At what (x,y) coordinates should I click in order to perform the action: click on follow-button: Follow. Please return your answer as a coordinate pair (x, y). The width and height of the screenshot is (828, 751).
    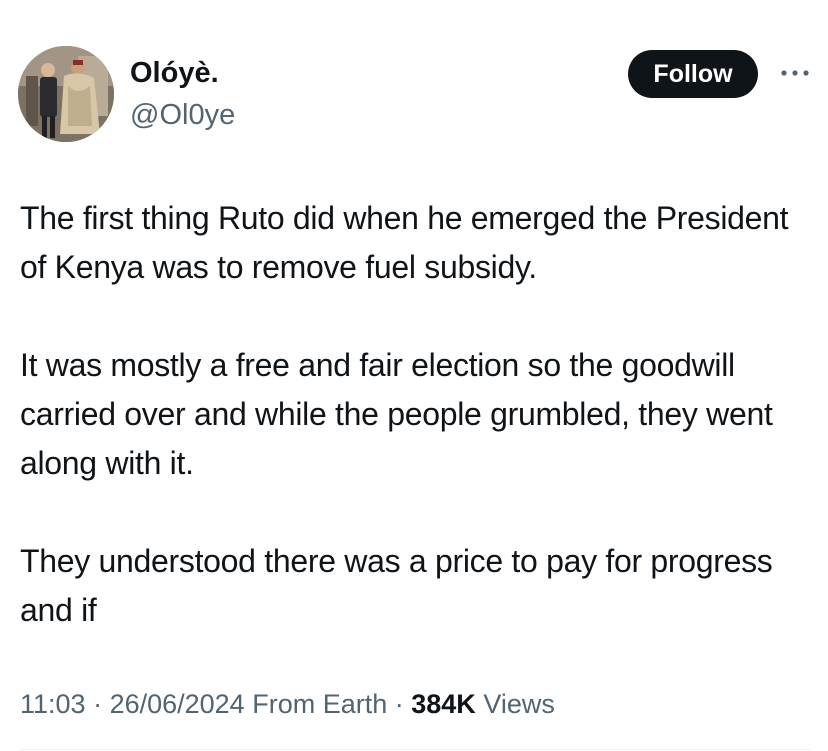
    Looking at the image, I should click on (693, 74).